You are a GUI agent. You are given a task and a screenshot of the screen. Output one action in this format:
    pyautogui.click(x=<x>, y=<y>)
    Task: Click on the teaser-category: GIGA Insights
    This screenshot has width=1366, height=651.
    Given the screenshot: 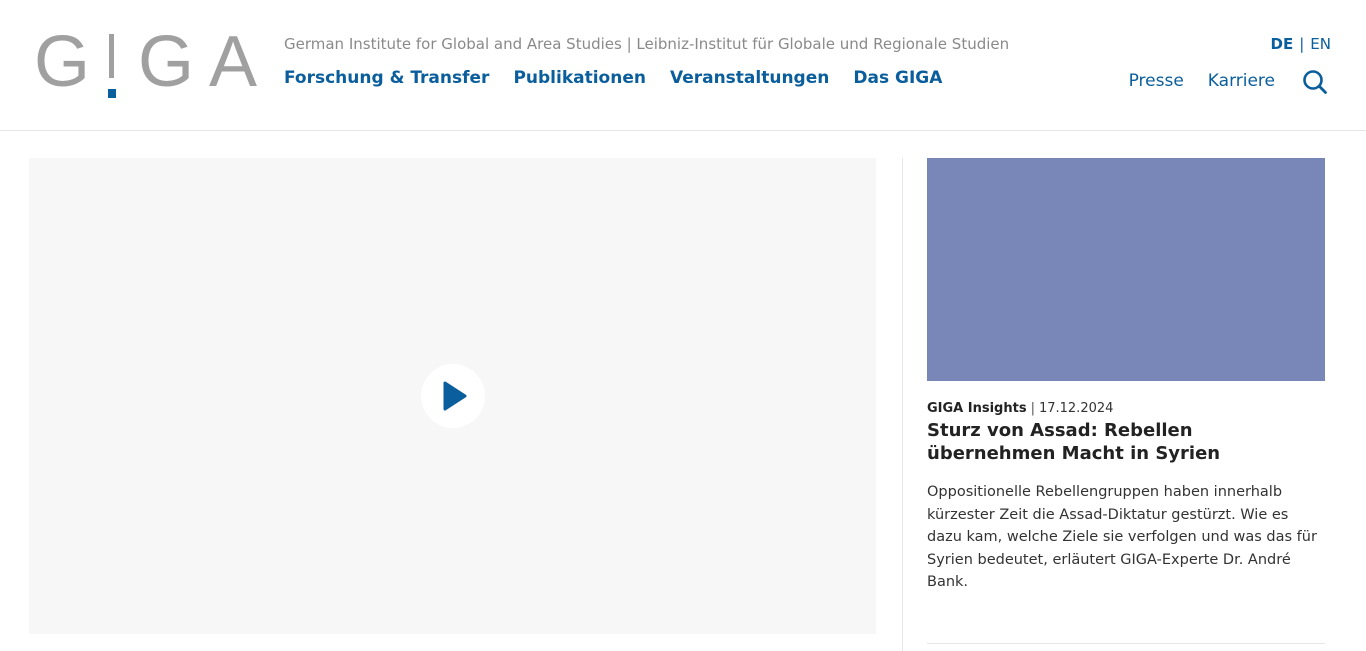 What is the action you would take?
    pyautogui.click(x=977, y=408)
    